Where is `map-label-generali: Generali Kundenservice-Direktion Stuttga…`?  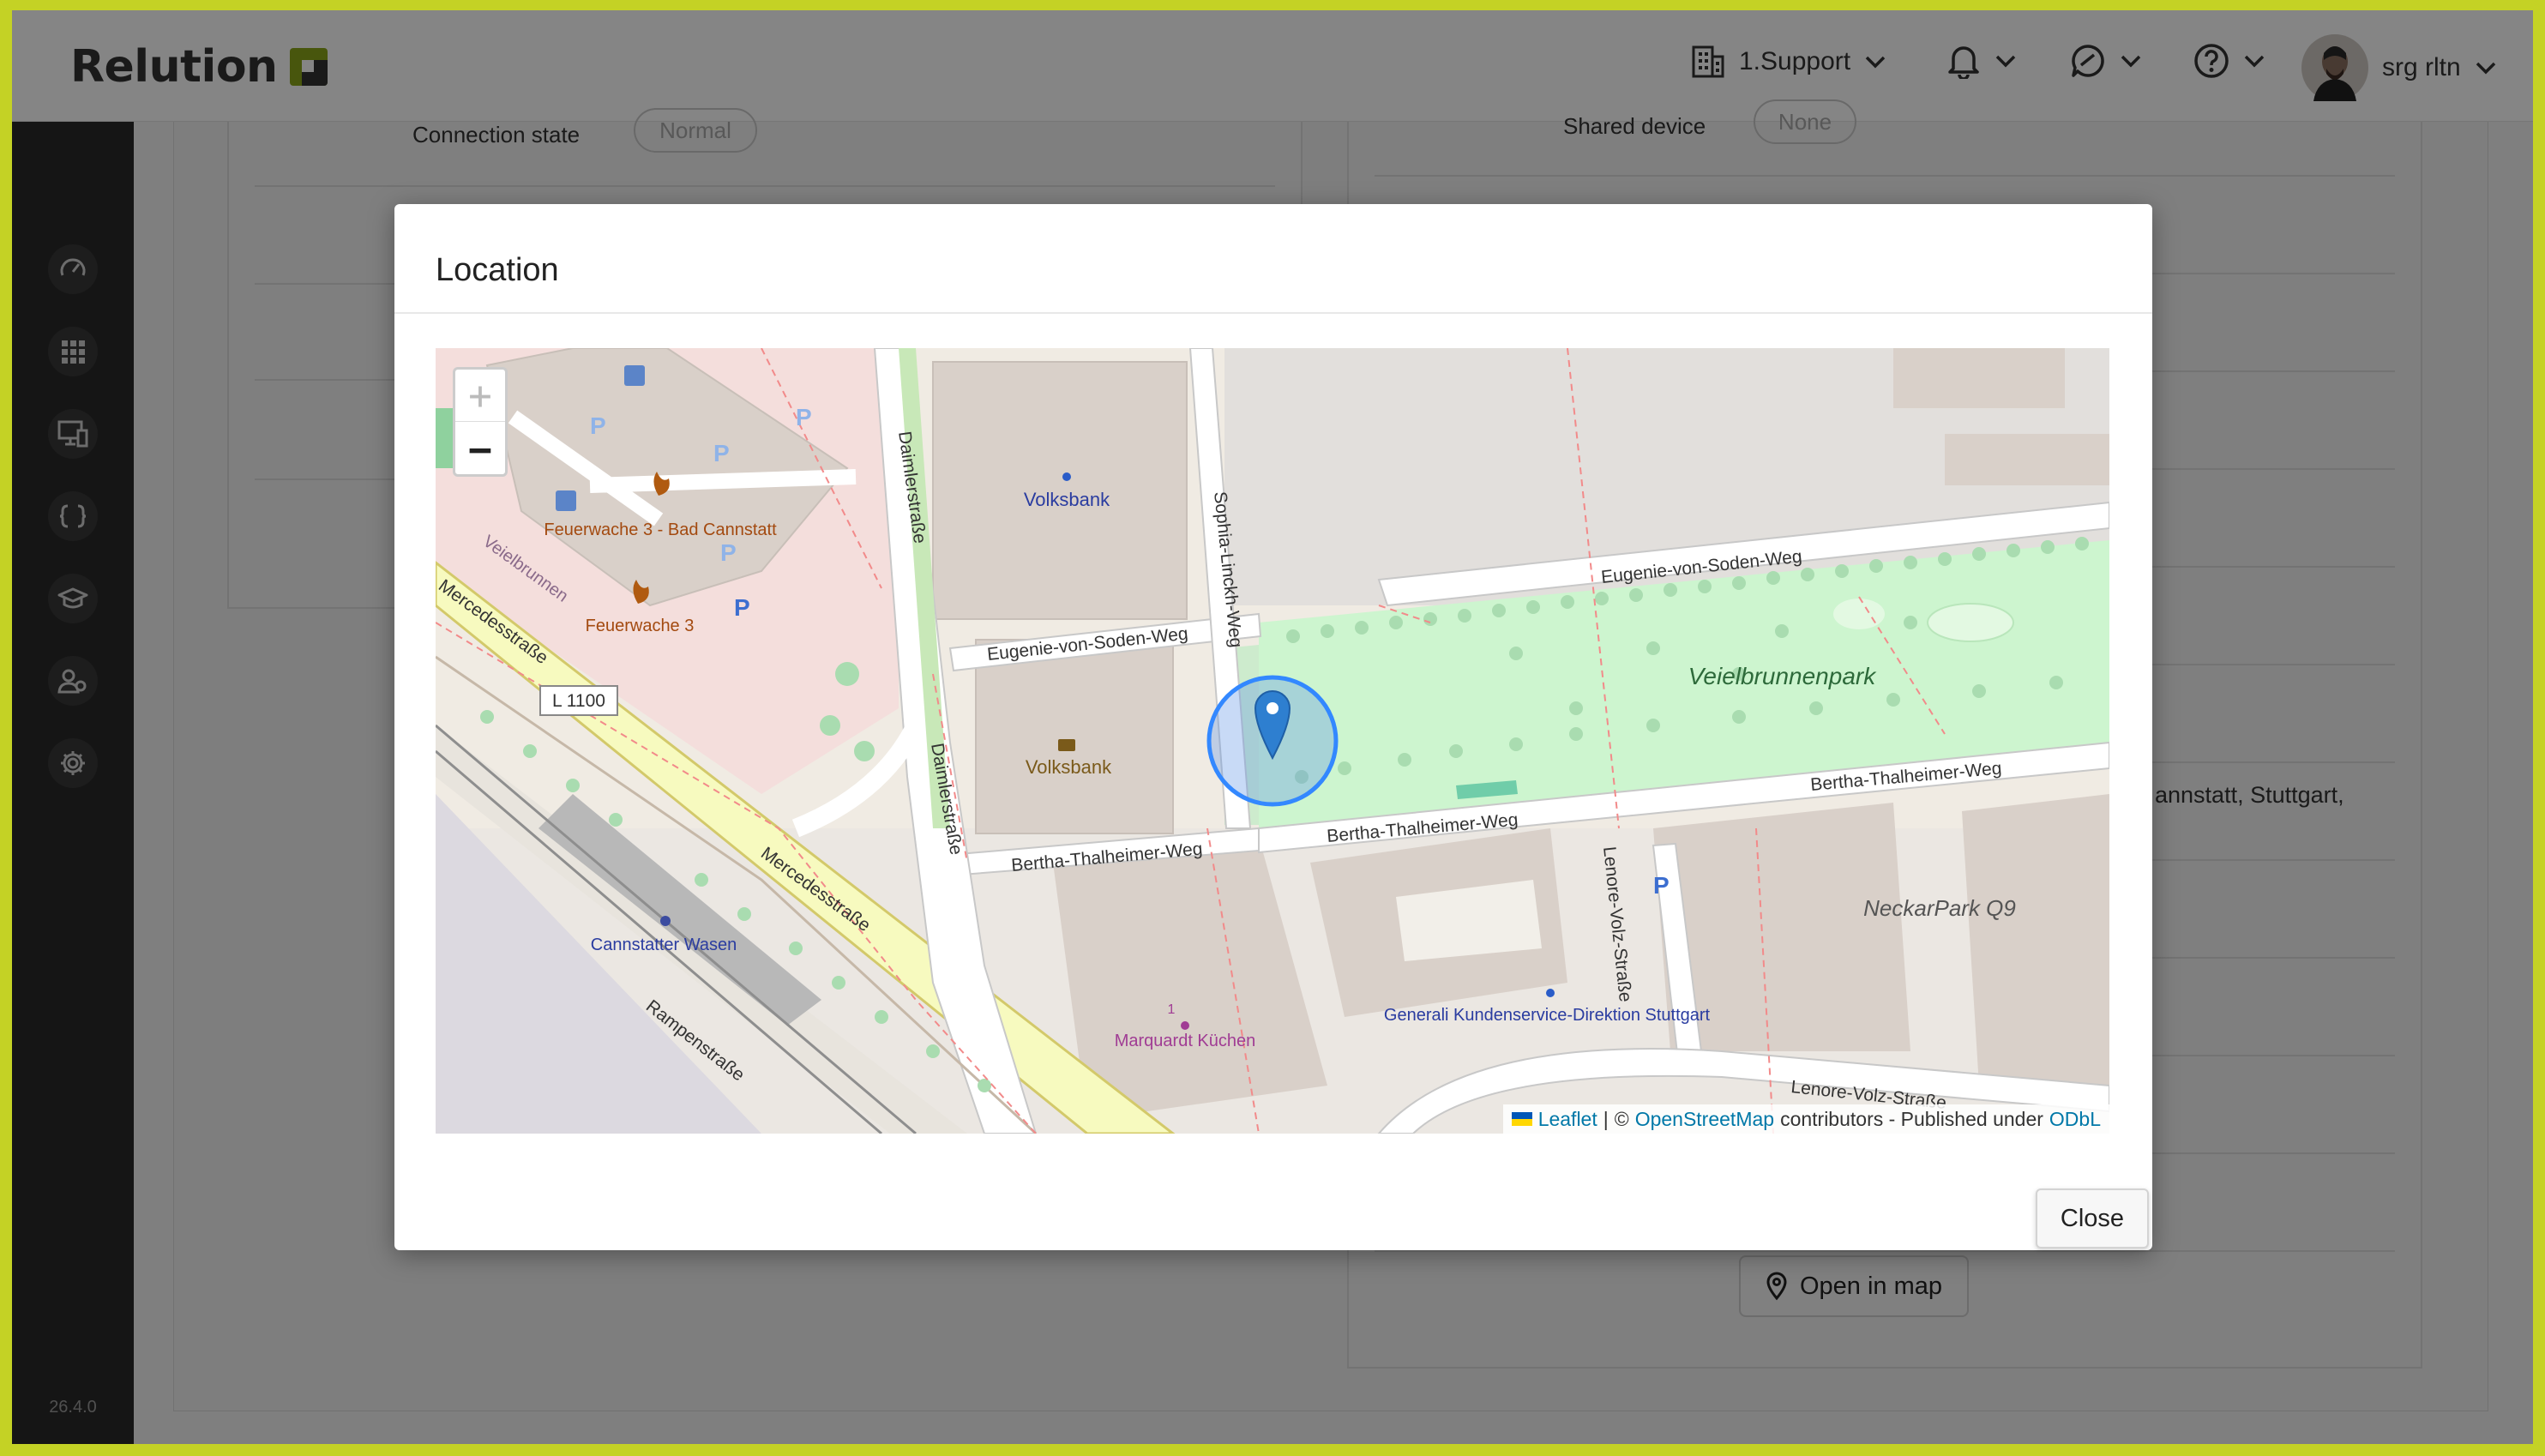
map-label-generali: Generali Kundenservice-Direktion Stuttga… is located at coordinates (1547, 1016).